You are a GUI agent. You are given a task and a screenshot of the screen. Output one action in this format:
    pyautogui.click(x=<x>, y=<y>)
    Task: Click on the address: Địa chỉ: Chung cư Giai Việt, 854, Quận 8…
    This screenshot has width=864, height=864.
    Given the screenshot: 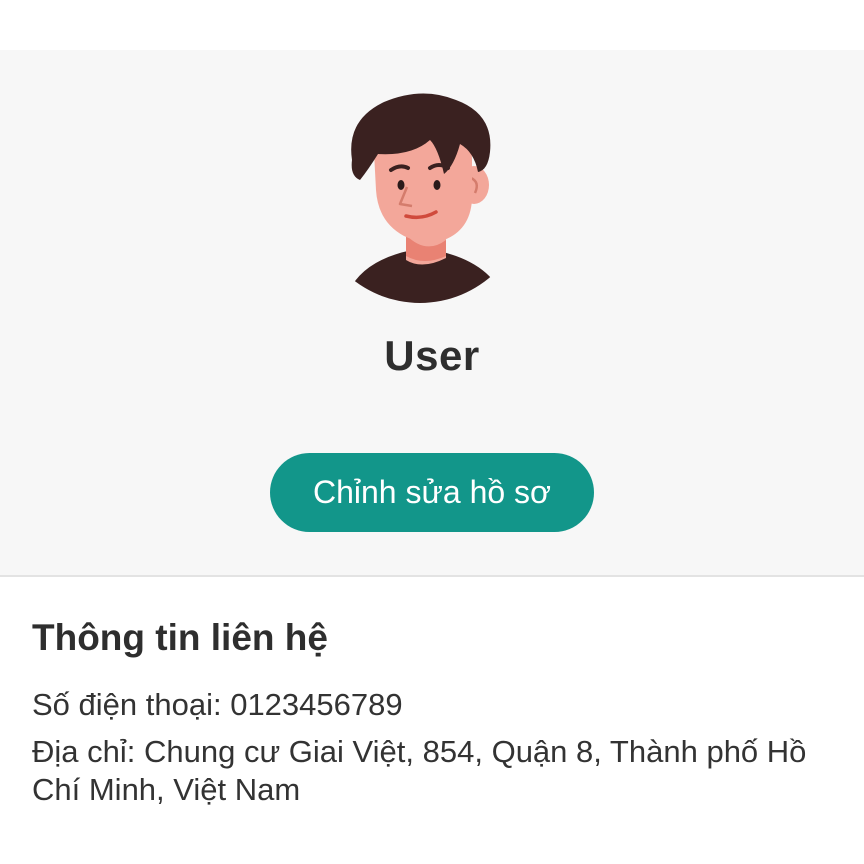 What is the action you would take?
    pyautogui.click(x=419, y=770)
    